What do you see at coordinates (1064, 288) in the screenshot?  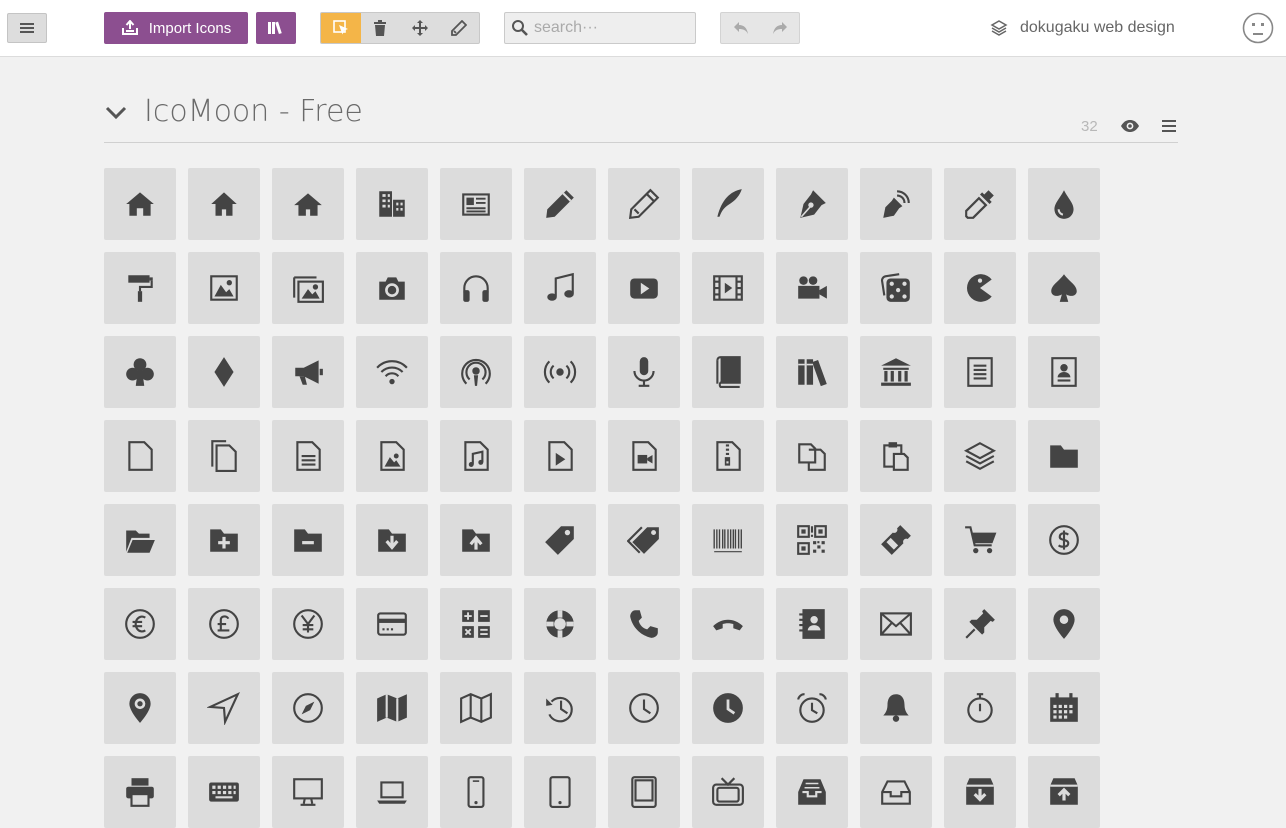 I see `icon-tile-spades` at bounding box center [1064, 288].